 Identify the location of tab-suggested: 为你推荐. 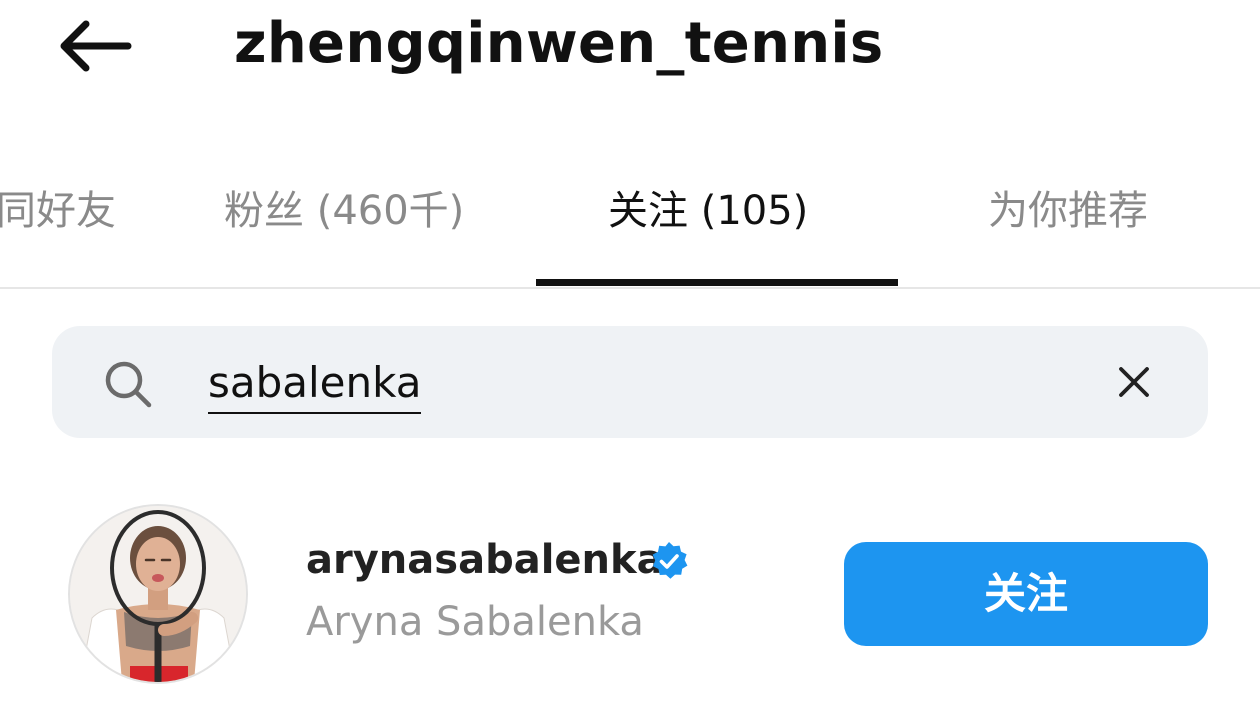
(1068, 211).